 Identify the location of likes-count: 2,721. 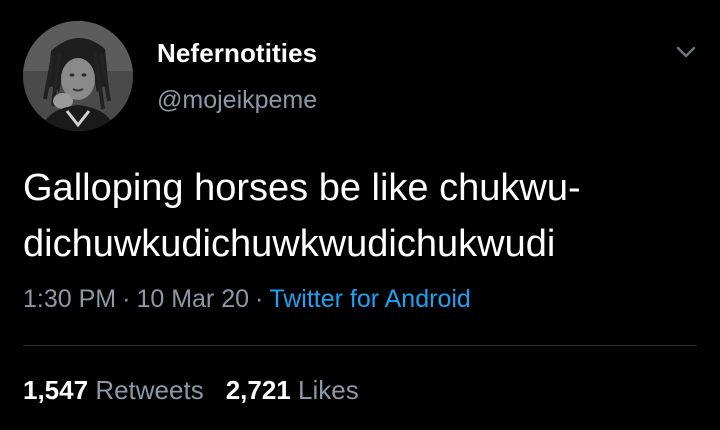
(258, 390).